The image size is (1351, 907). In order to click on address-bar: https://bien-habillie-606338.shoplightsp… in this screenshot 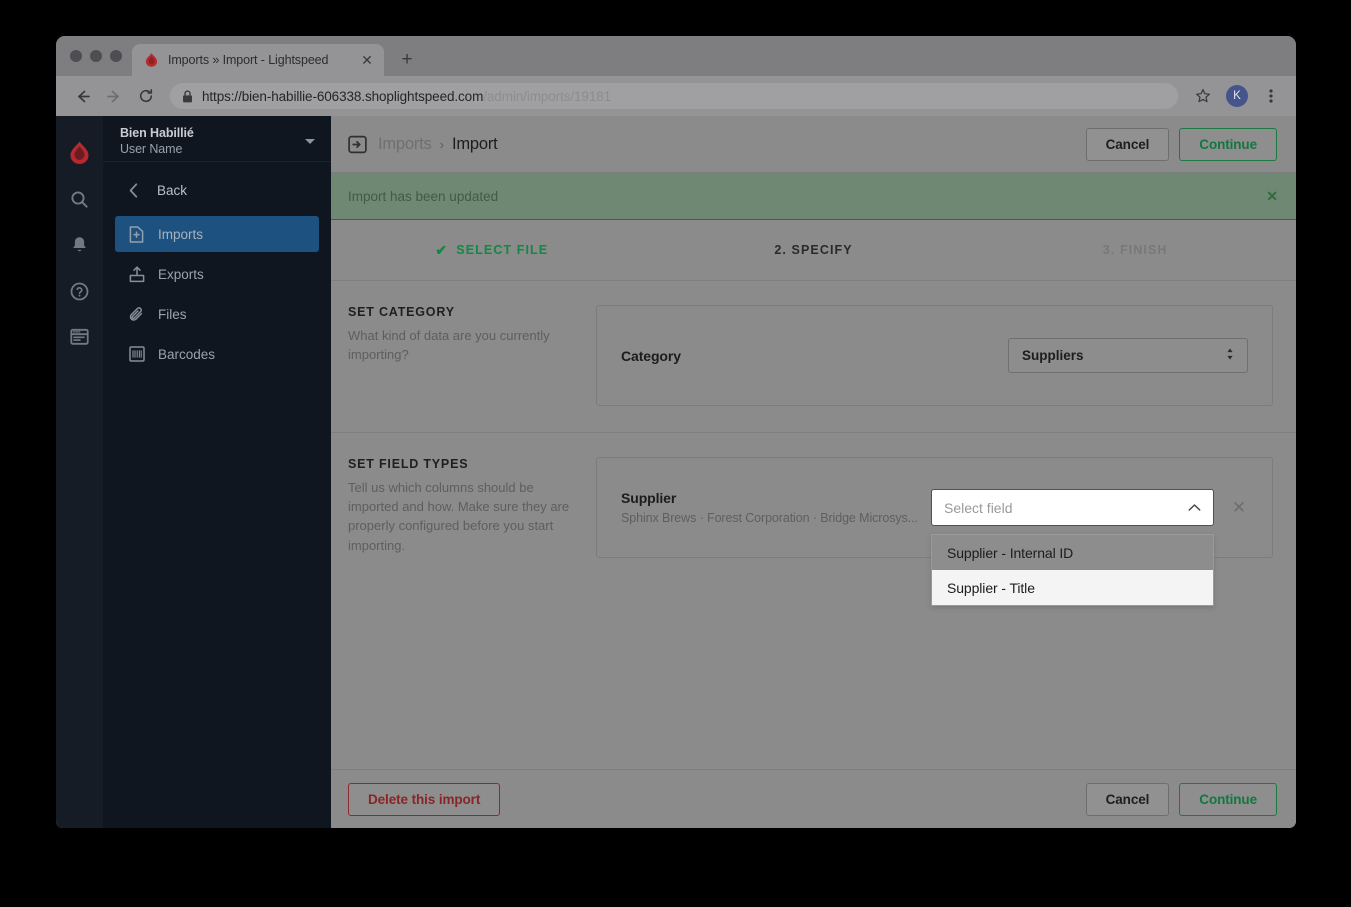, I will do `click(674, 96)`.